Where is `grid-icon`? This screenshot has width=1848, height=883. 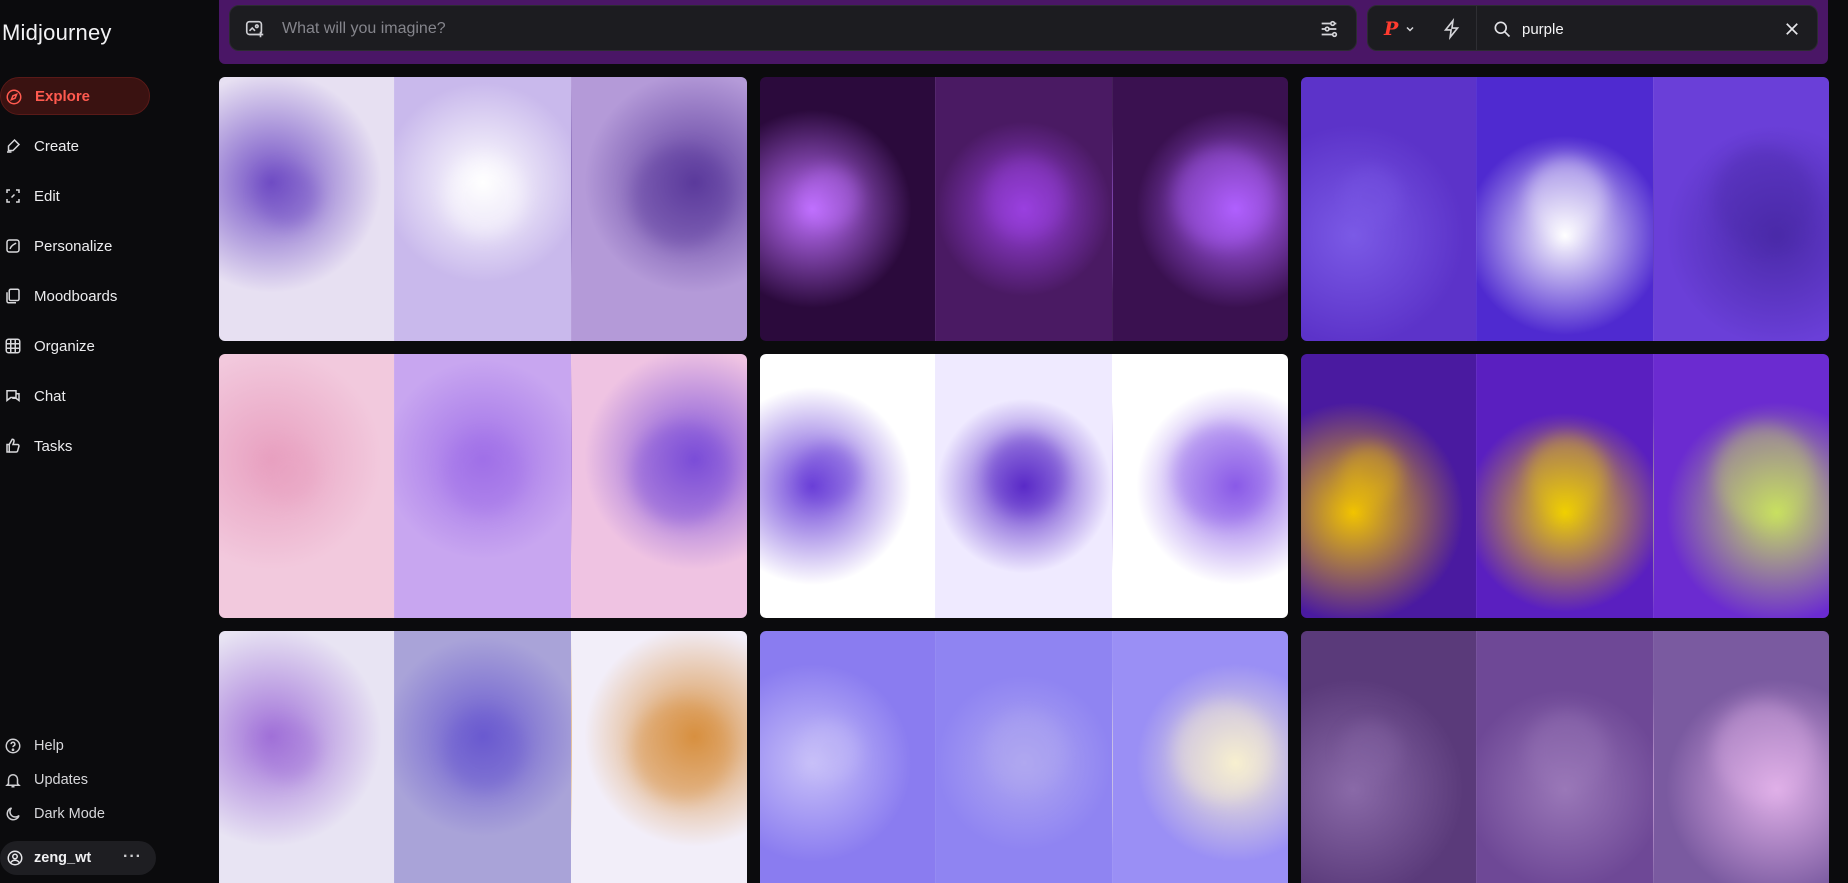
grid-icon is located at coordinates (13, 346).